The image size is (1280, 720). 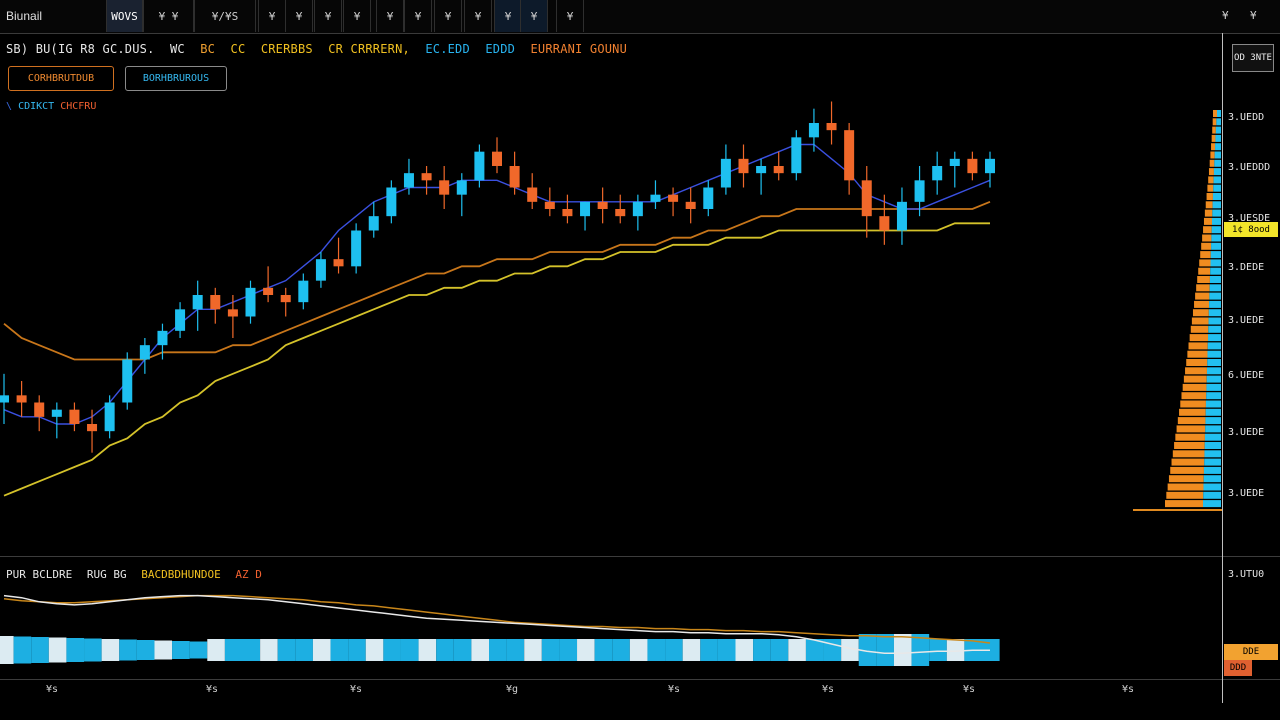 I want to click on time-axis-label: ¥s, so click(x=674, y=689).